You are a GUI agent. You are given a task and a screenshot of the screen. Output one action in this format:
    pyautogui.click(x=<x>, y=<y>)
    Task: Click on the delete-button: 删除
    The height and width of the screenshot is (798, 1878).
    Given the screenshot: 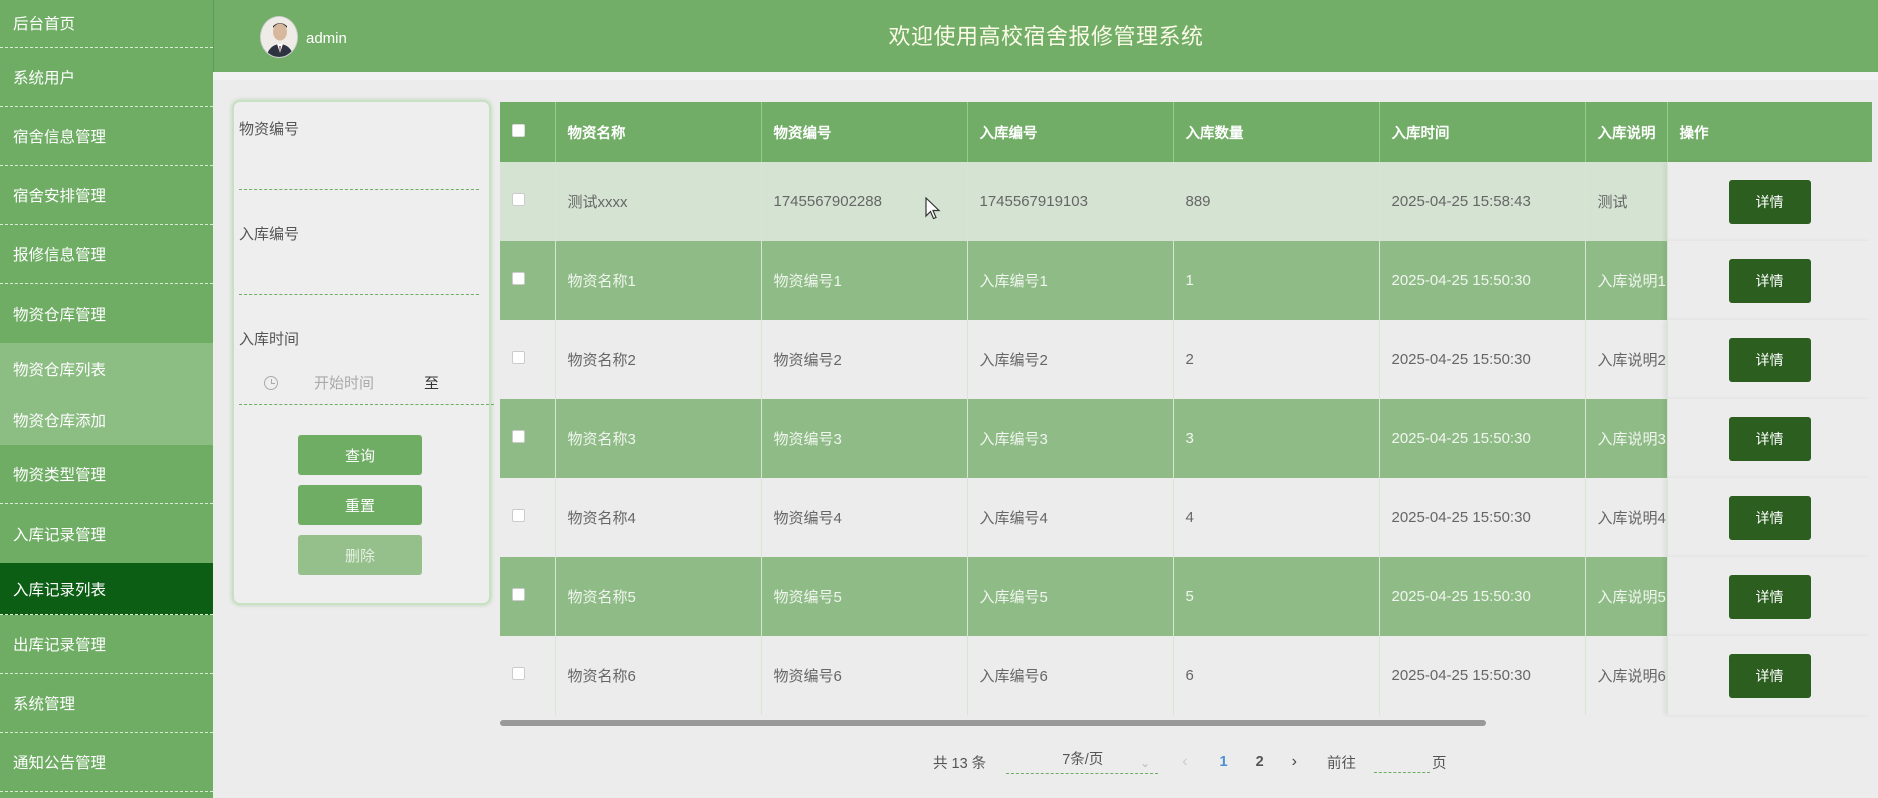 What is the action you would take?
    pyautogui.click(x=360, y=555)
    